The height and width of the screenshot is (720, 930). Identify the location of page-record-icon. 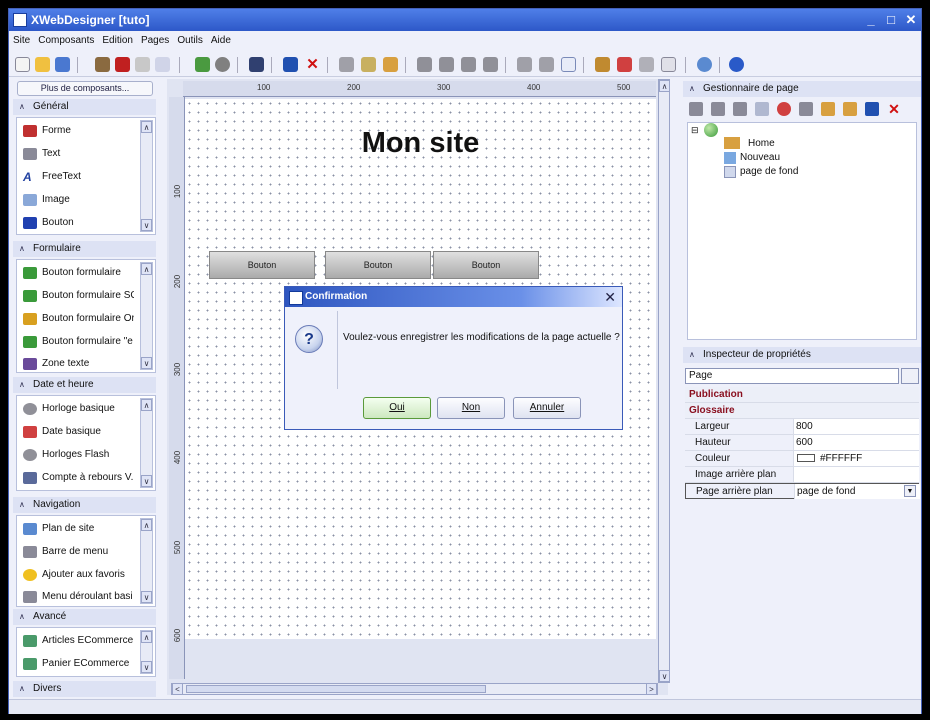
(784, 109).